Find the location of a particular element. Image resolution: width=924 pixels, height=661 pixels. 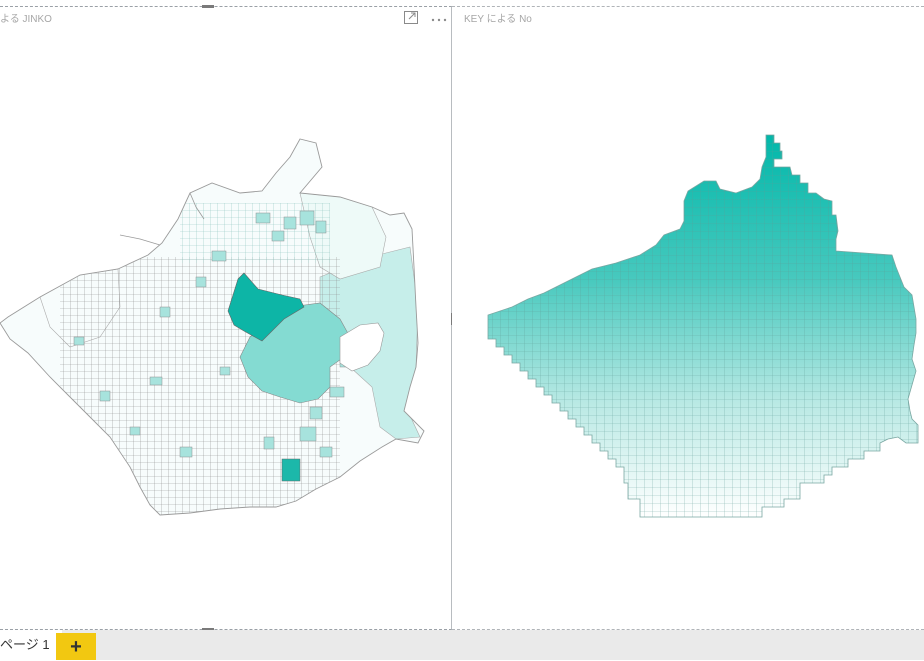

page-tab-label: ページ 1 is located at coordinates (25, 644).